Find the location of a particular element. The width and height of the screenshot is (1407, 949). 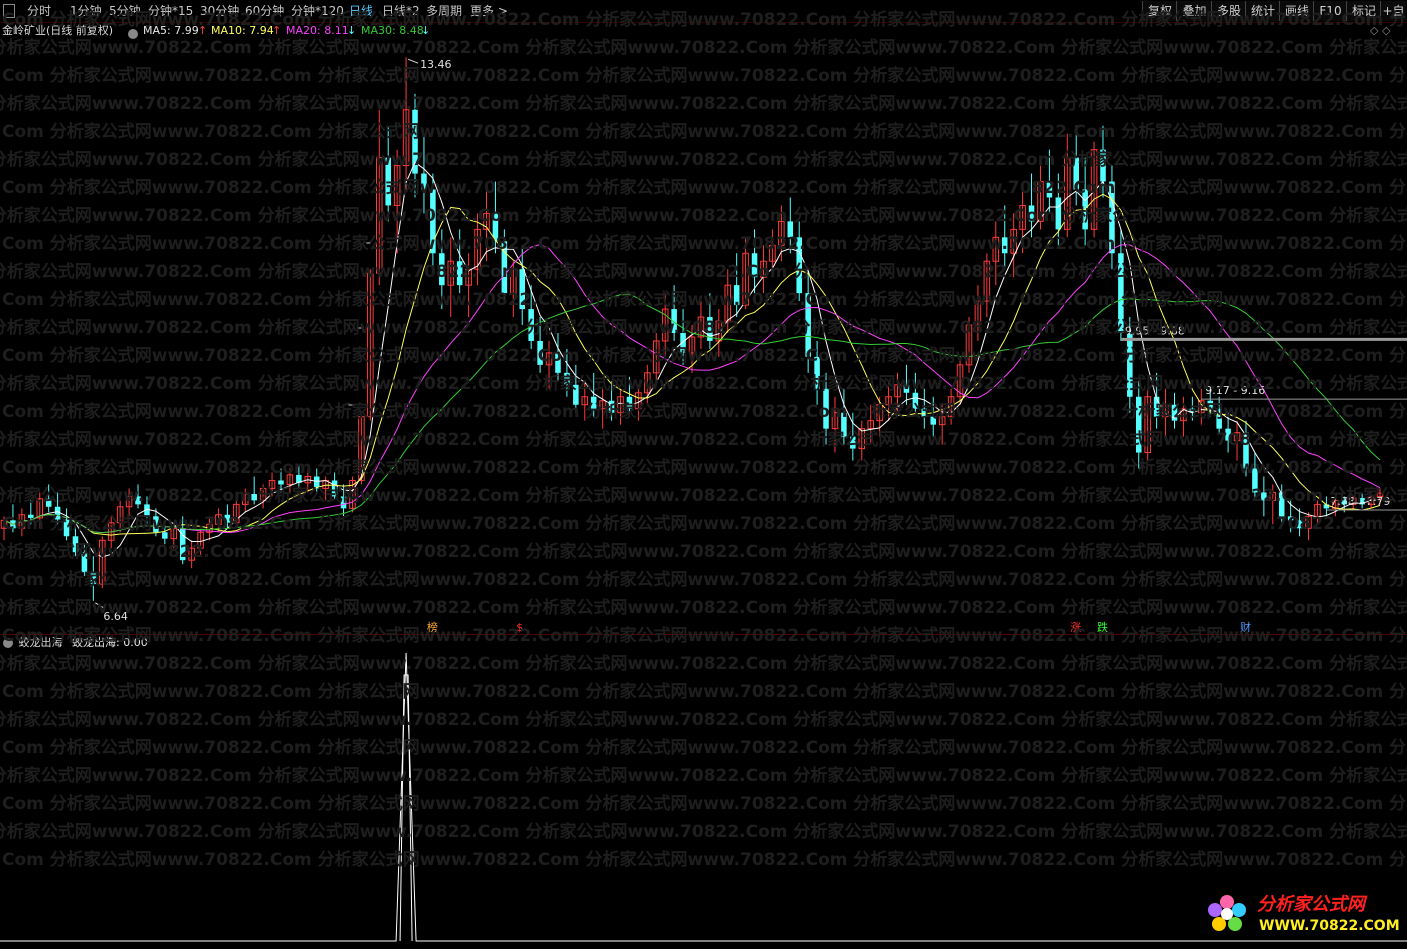

stock-title: 金岭矿业(日线 前复权) is located at coordinates (57, 31).